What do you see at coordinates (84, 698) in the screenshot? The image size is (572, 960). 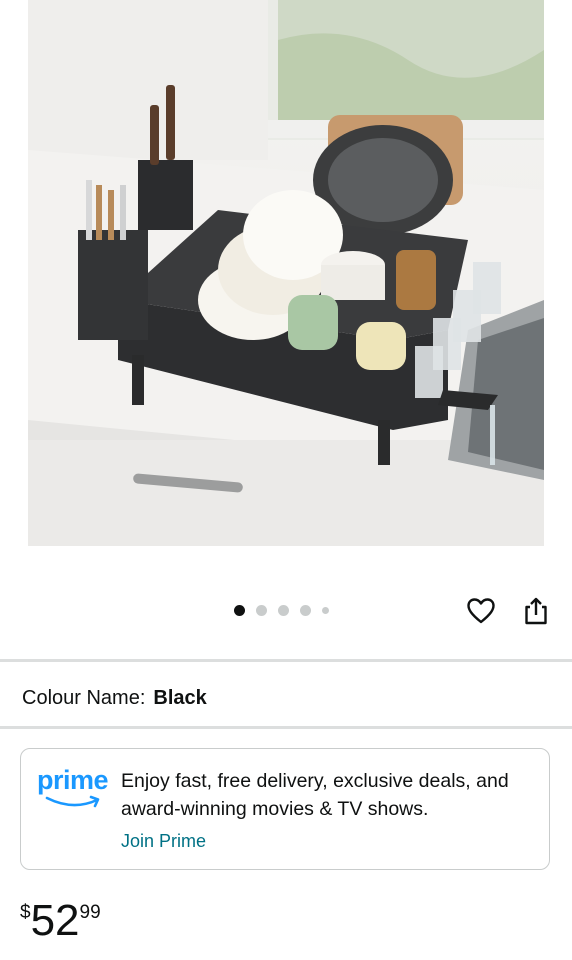 I see `colour-label: Colour Name:` at bounding box center [84, 698].